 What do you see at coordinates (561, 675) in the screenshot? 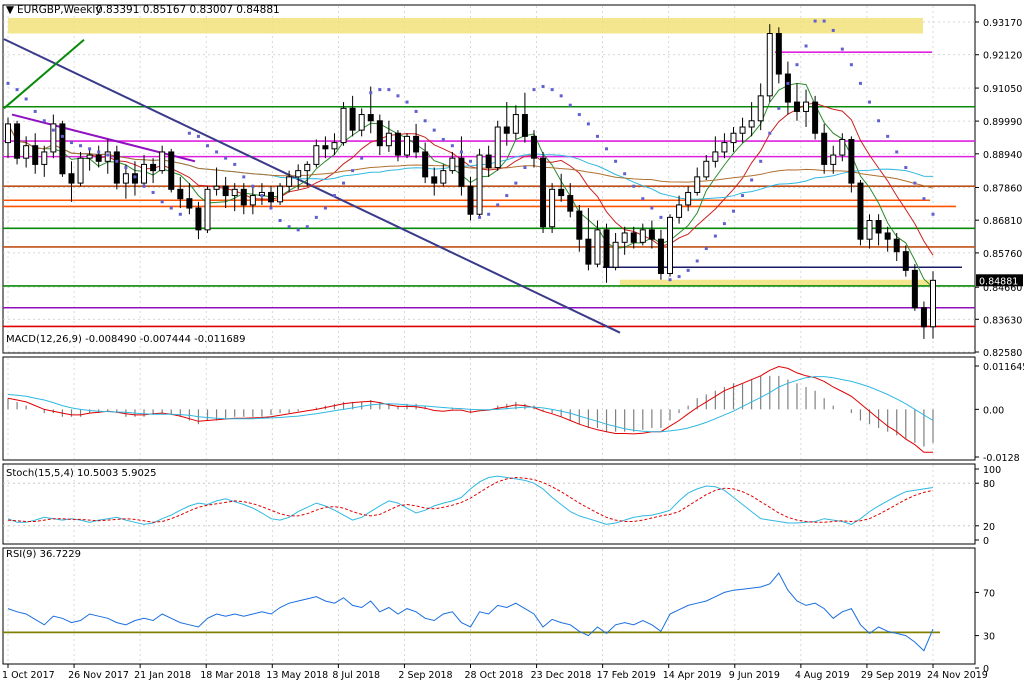
I see `date-tick-label: 23 Dec 2018` at bounding box center [561, 675].